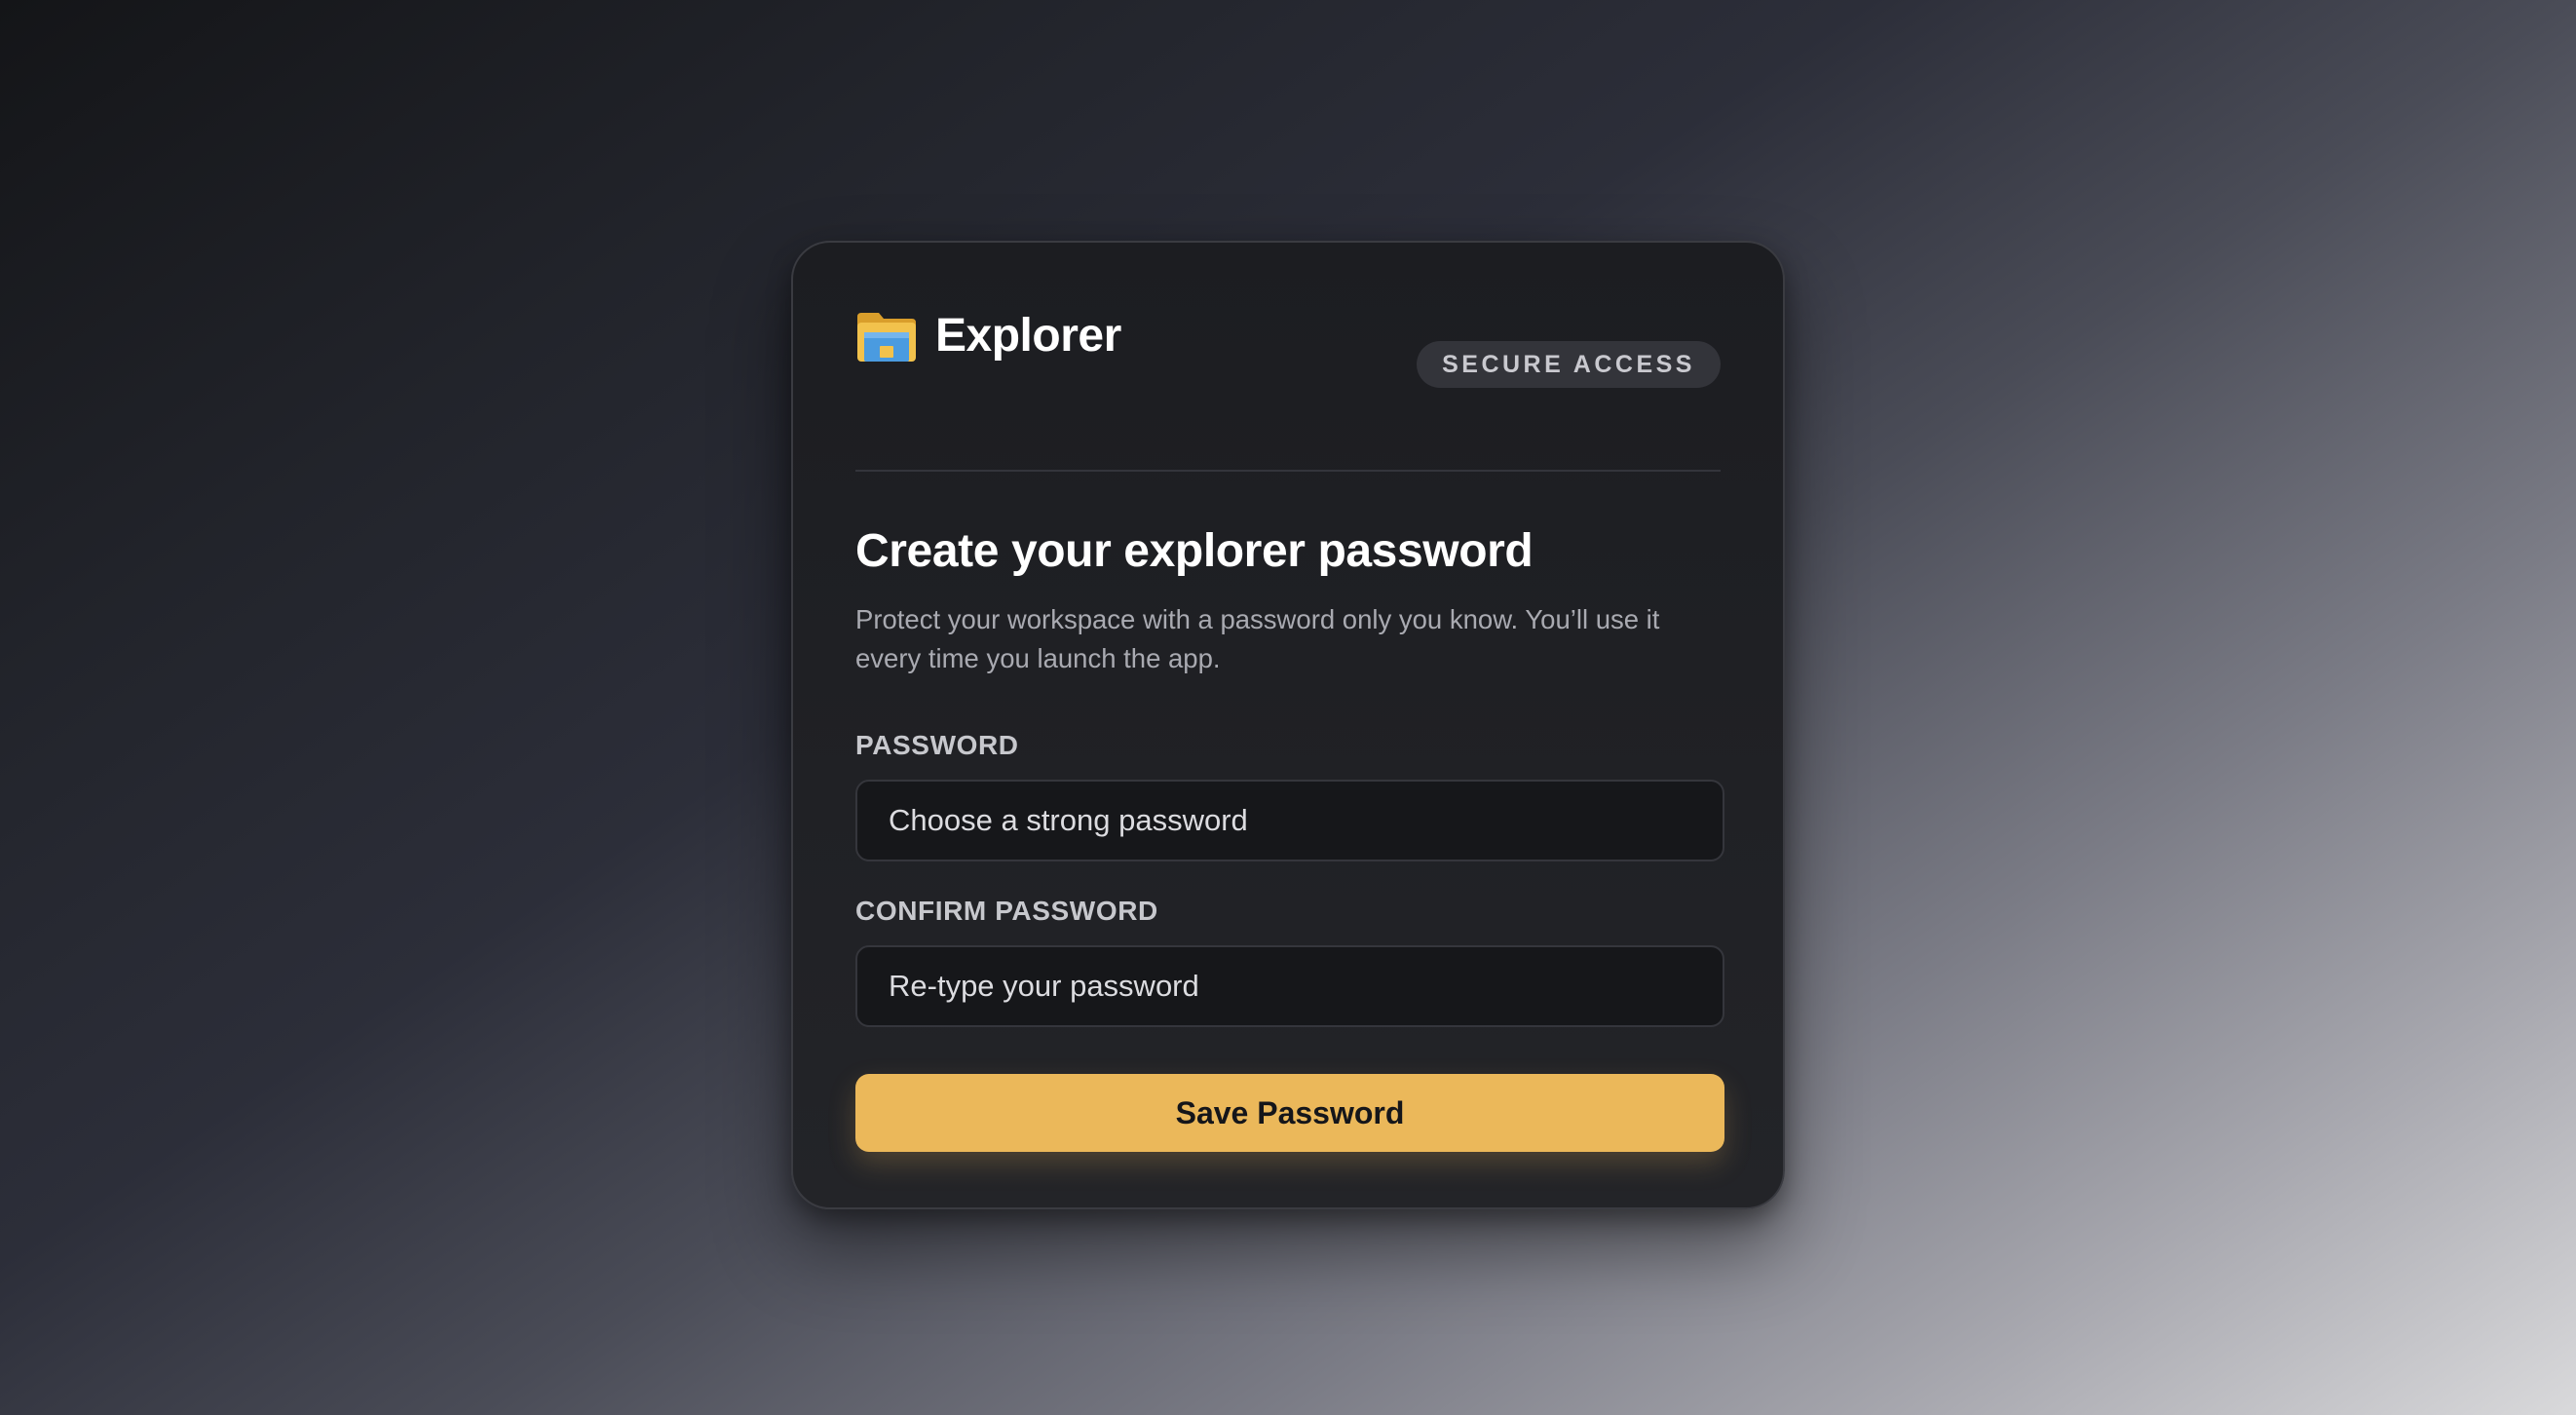 The width and height of the screenshot is (2576, 1415). I want to click on card-header: Explorer SECURE ACCESS, so click(1288, 358).